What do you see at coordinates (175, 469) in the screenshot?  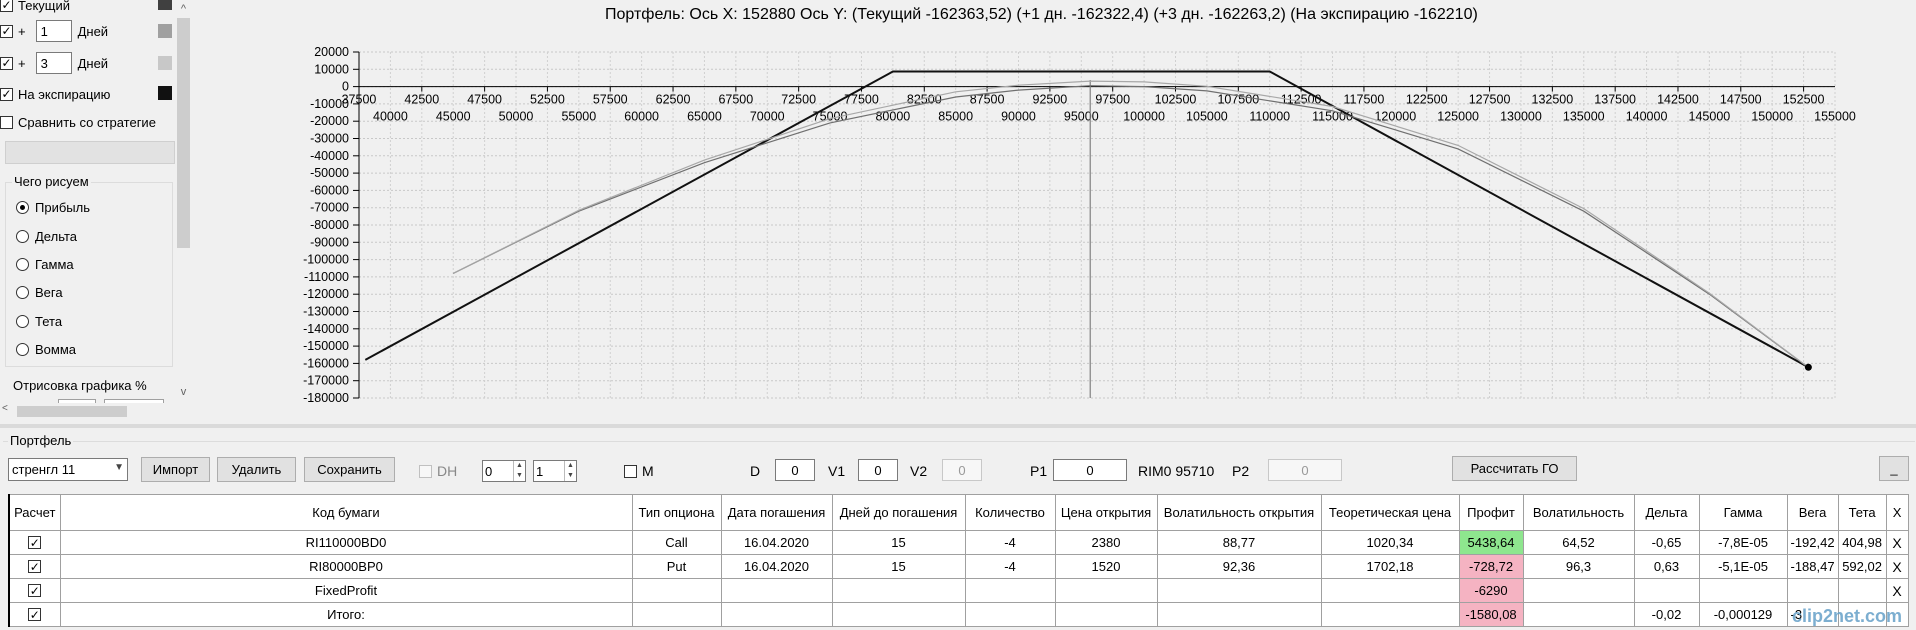 I see `import-button: Импорт` at bounding box center [175, 469].